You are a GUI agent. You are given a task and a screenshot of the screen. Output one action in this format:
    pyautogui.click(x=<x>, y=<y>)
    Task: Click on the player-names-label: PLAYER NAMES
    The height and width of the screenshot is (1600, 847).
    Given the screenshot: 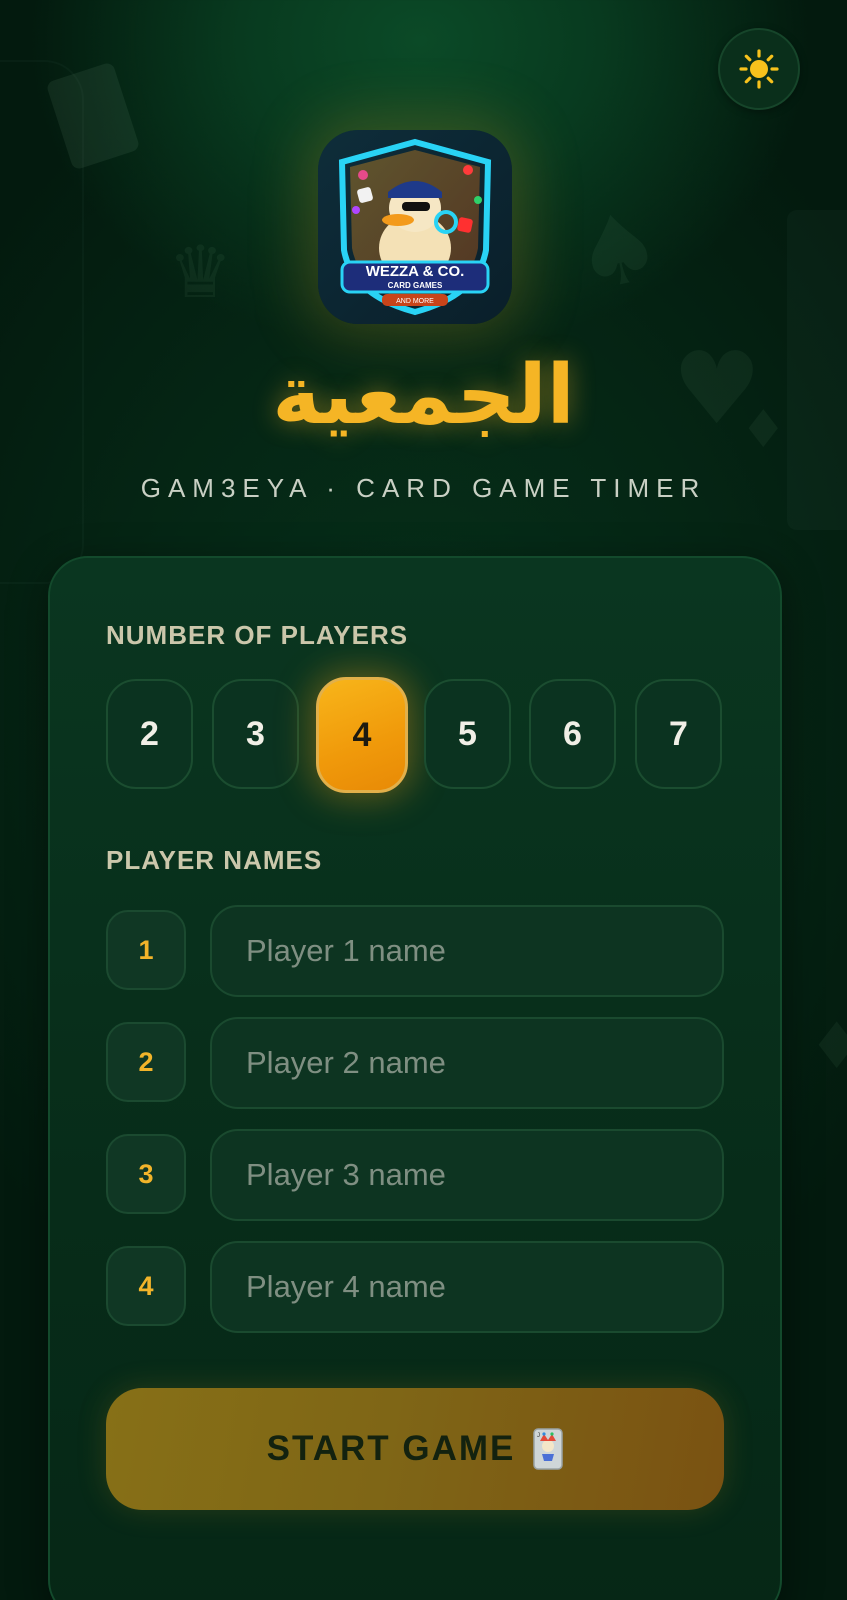 What is the action you would take?
    pyautogui.click(x=214, y=860)
    